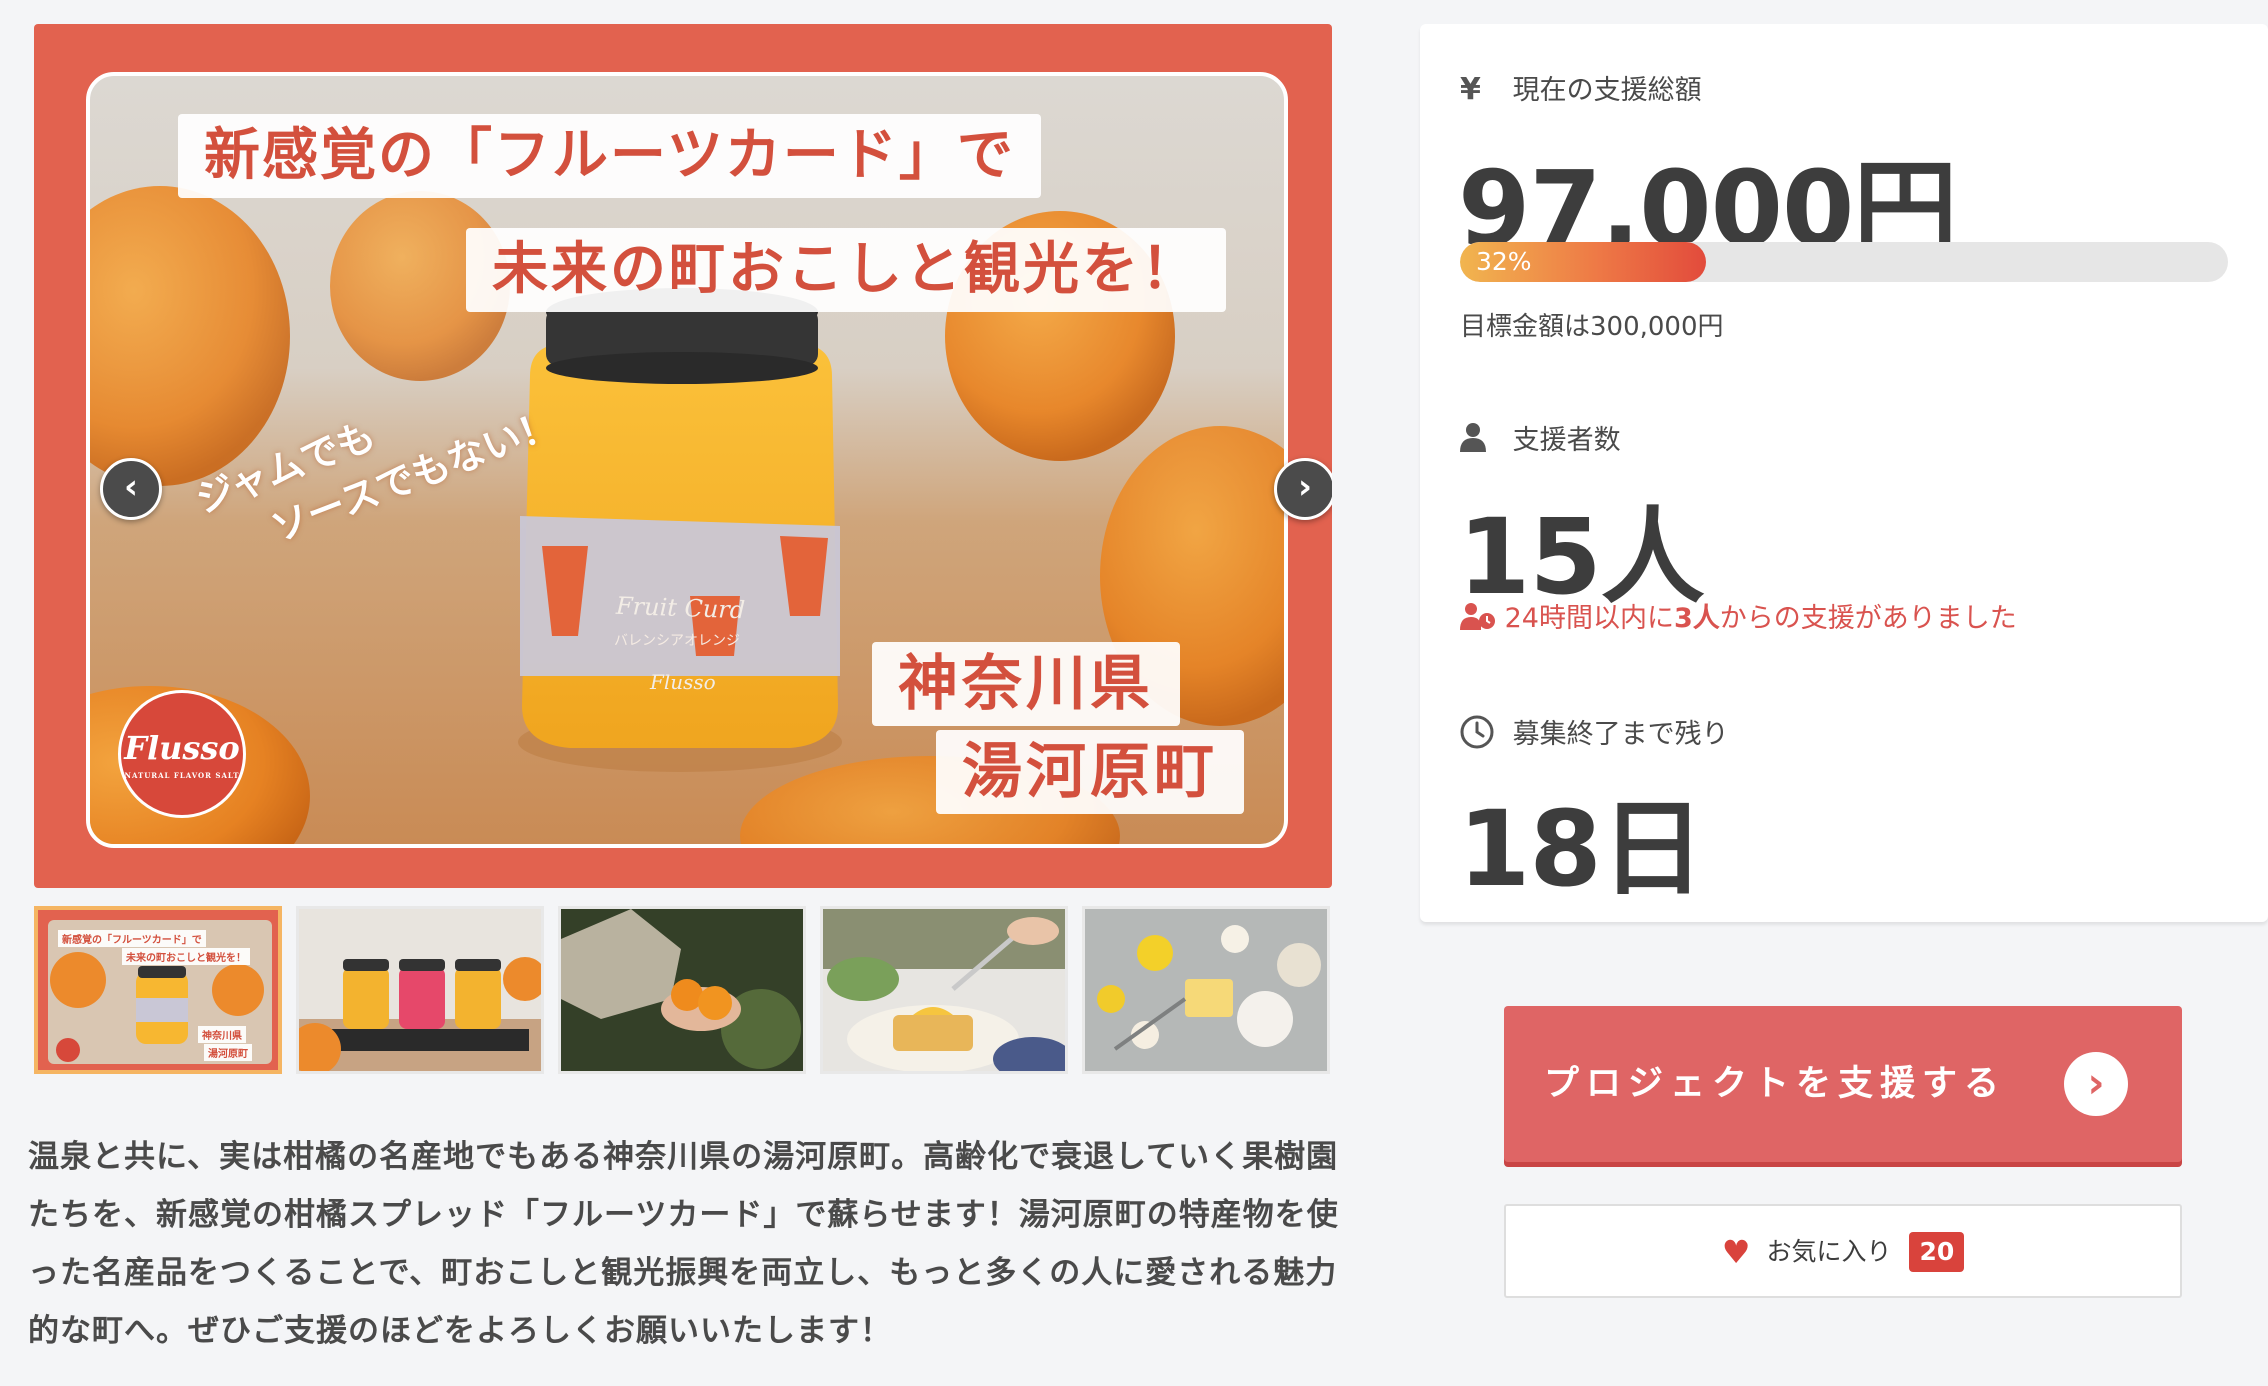 Image resolution: width=2268 pixels, height=1386 pixels. Describe the element at coordinates (1482, 618) in the screenshot. I see `user-clock-icon` at that location.